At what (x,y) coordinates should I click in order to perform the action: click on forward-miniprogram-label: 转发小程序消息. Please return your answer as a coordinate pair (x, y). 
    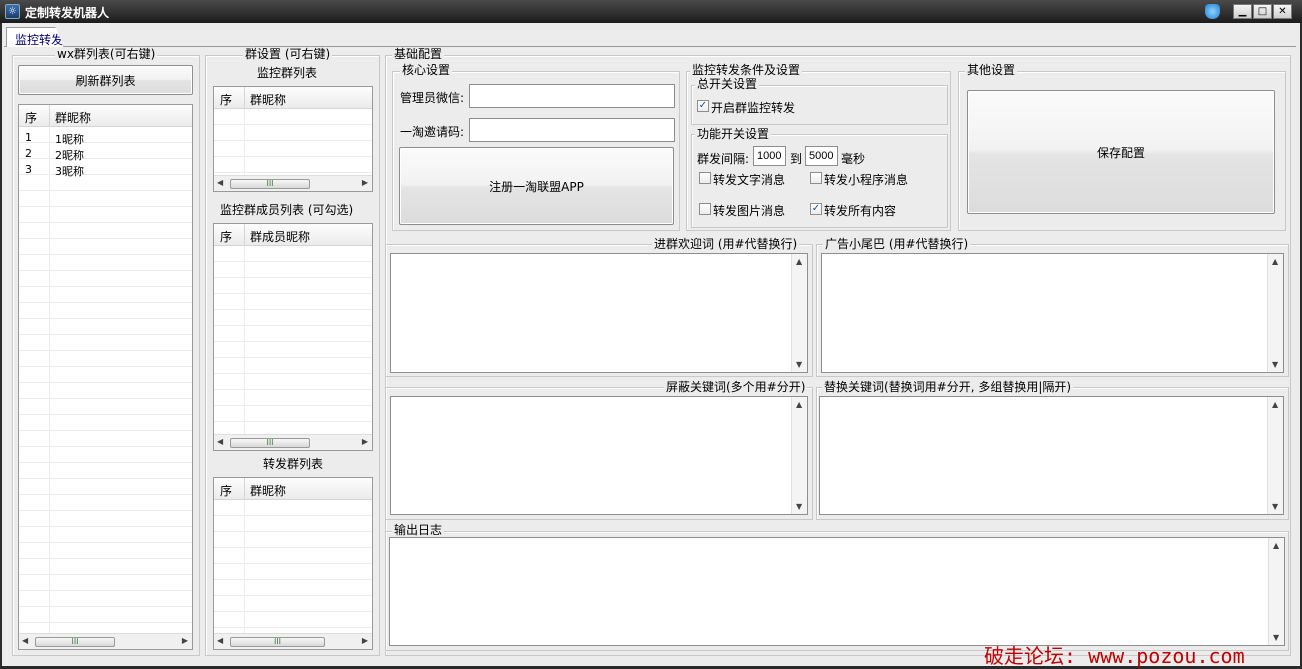
    Looking at the image, I should click on (866, 179).